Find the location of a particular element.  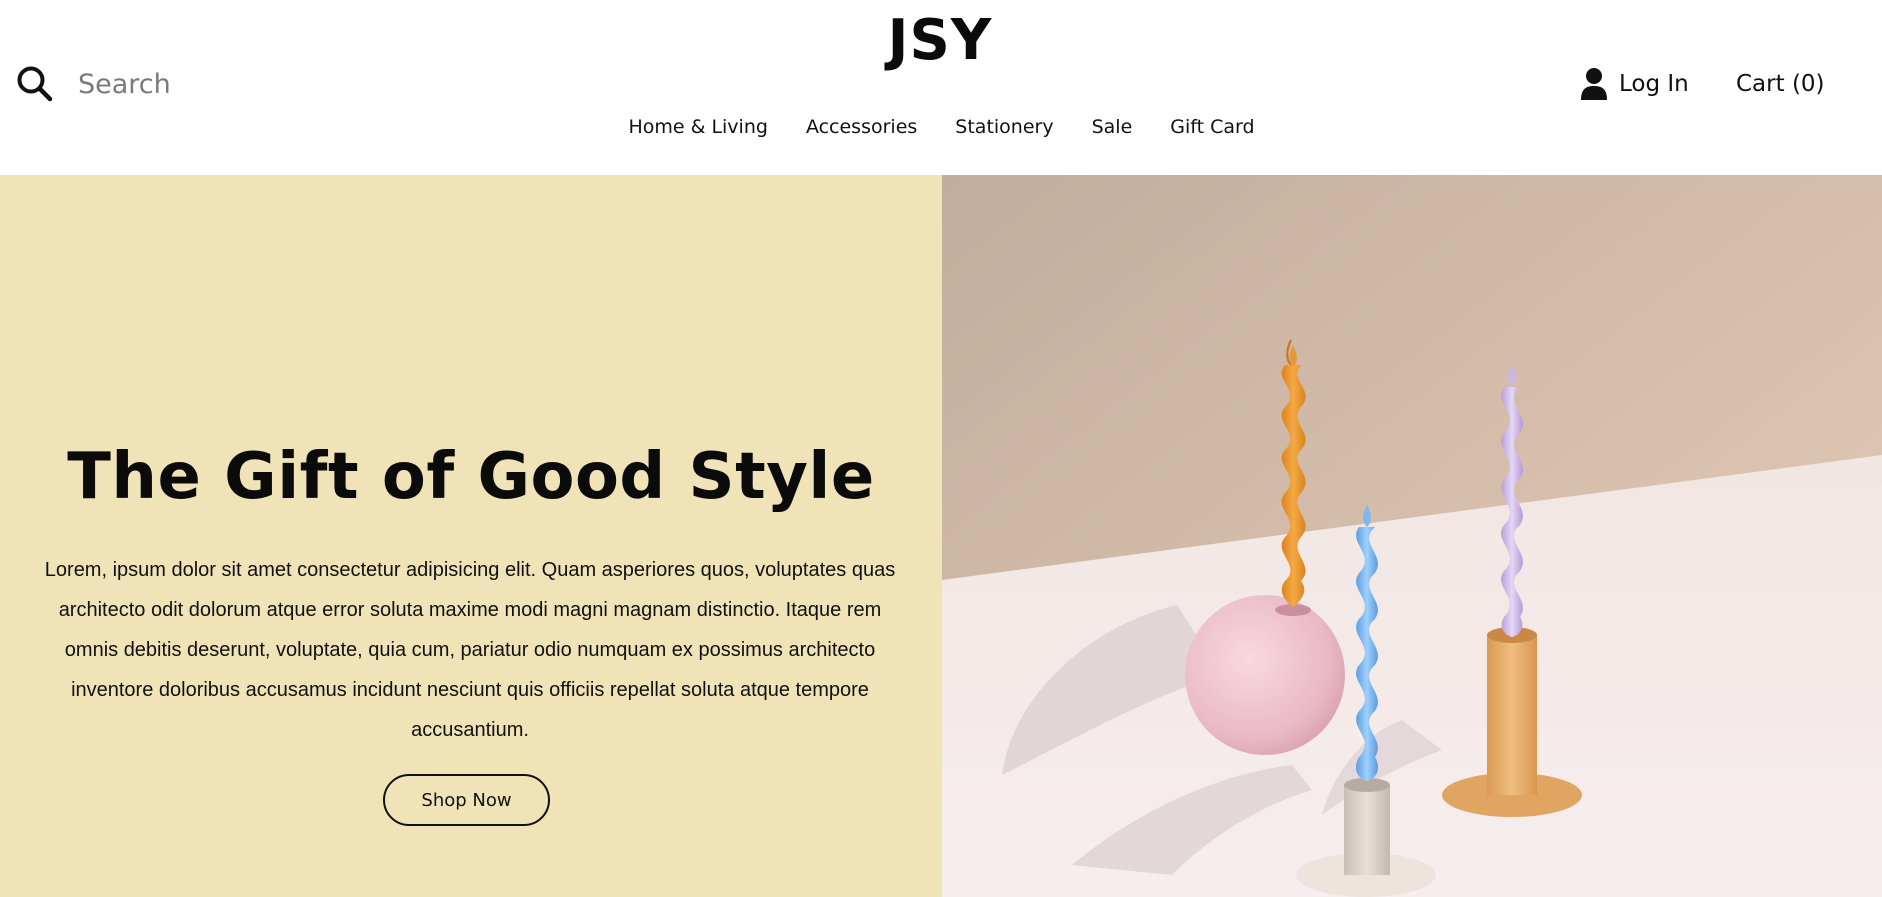

search-icon is located at coordinates (35, 84).